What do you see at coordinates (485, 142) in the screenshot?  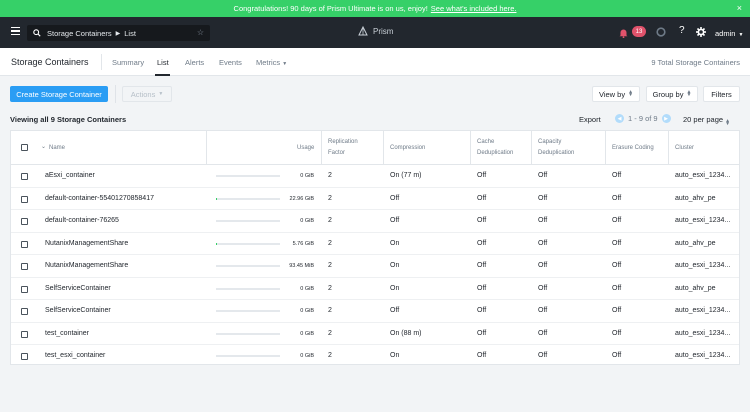 I see `cache-line-1: Cache` at bounding box center [485, 142].